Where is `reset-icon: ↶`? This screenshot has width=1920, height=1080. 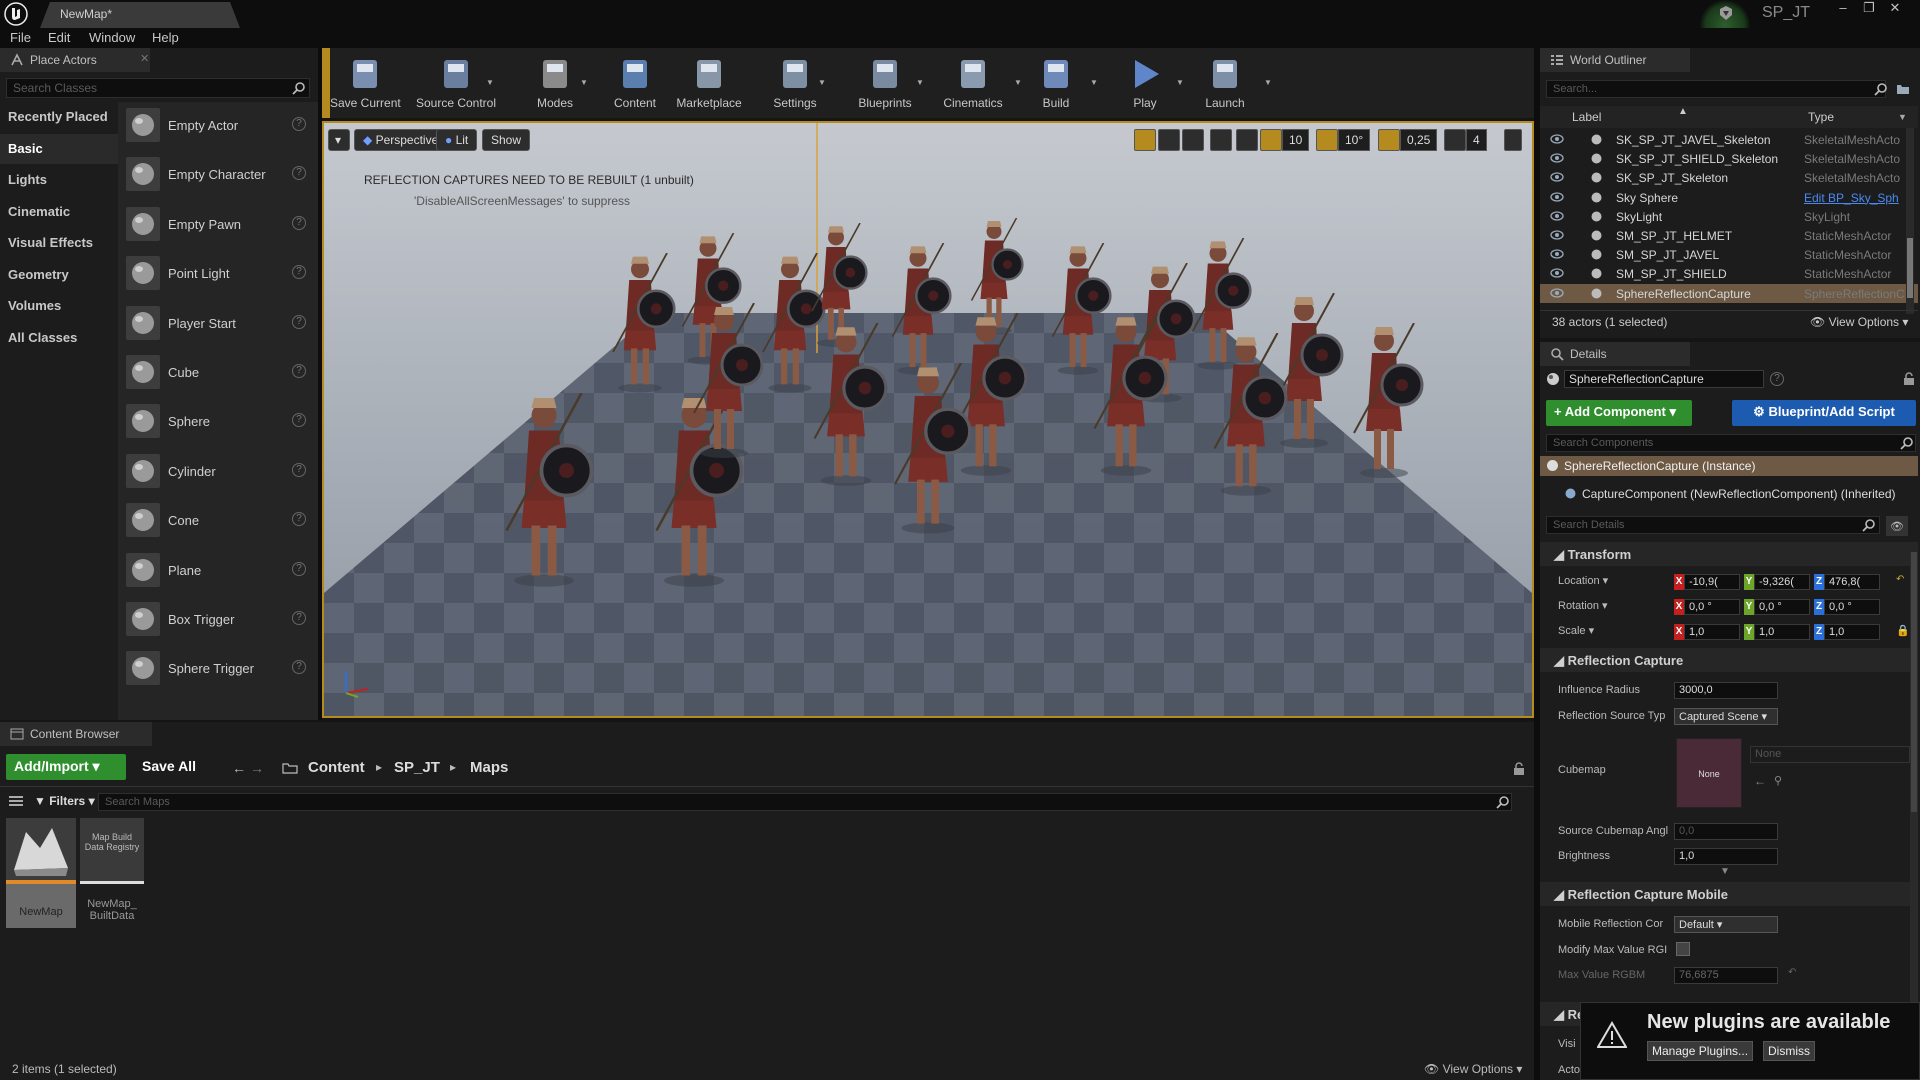 reset-icon: ↶ is located at coordinates (1792, 972).